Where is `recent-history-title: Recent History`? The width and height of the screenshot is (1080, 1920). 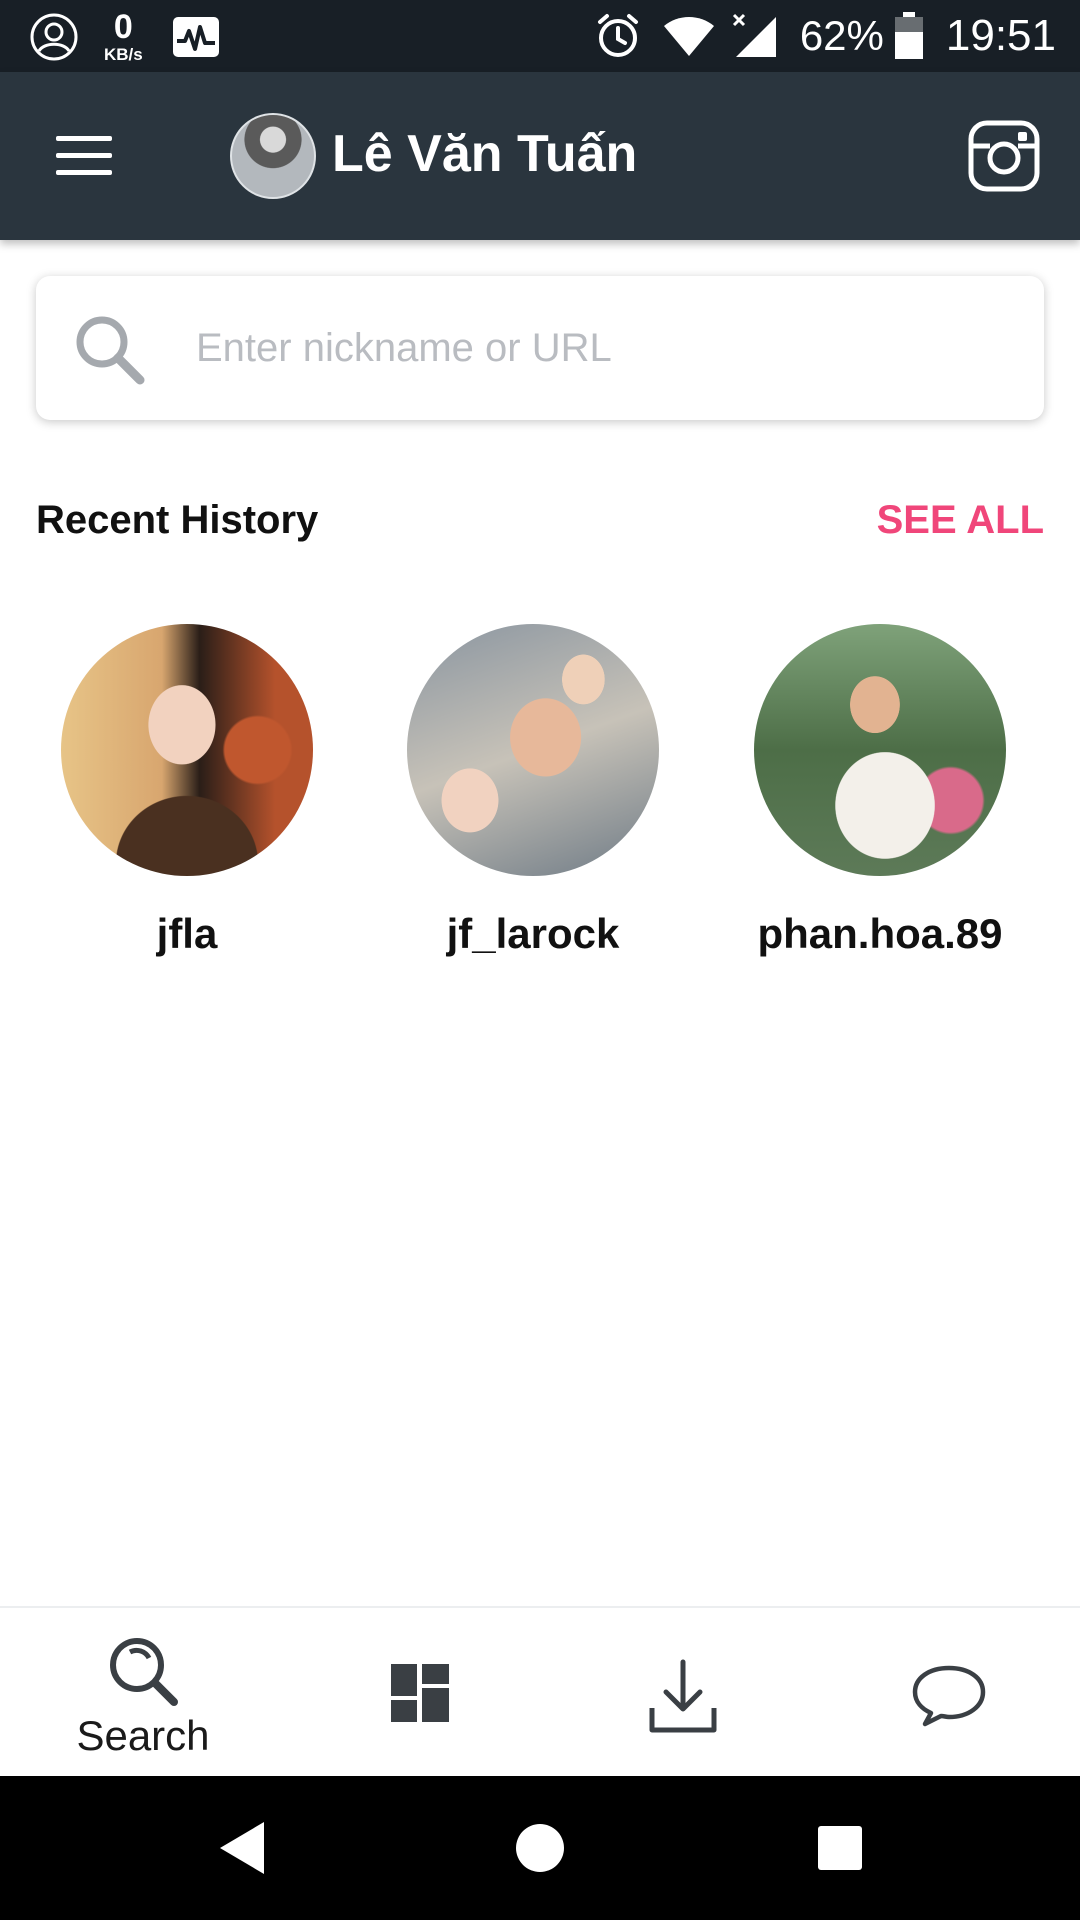 recent-history-title: Recent History is located at coordinates (177, 520).